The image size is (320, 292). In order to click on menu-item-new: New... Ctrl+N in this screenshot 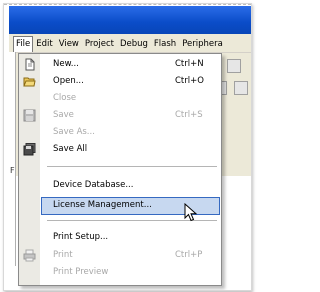, I will do `click(120, 65)`.